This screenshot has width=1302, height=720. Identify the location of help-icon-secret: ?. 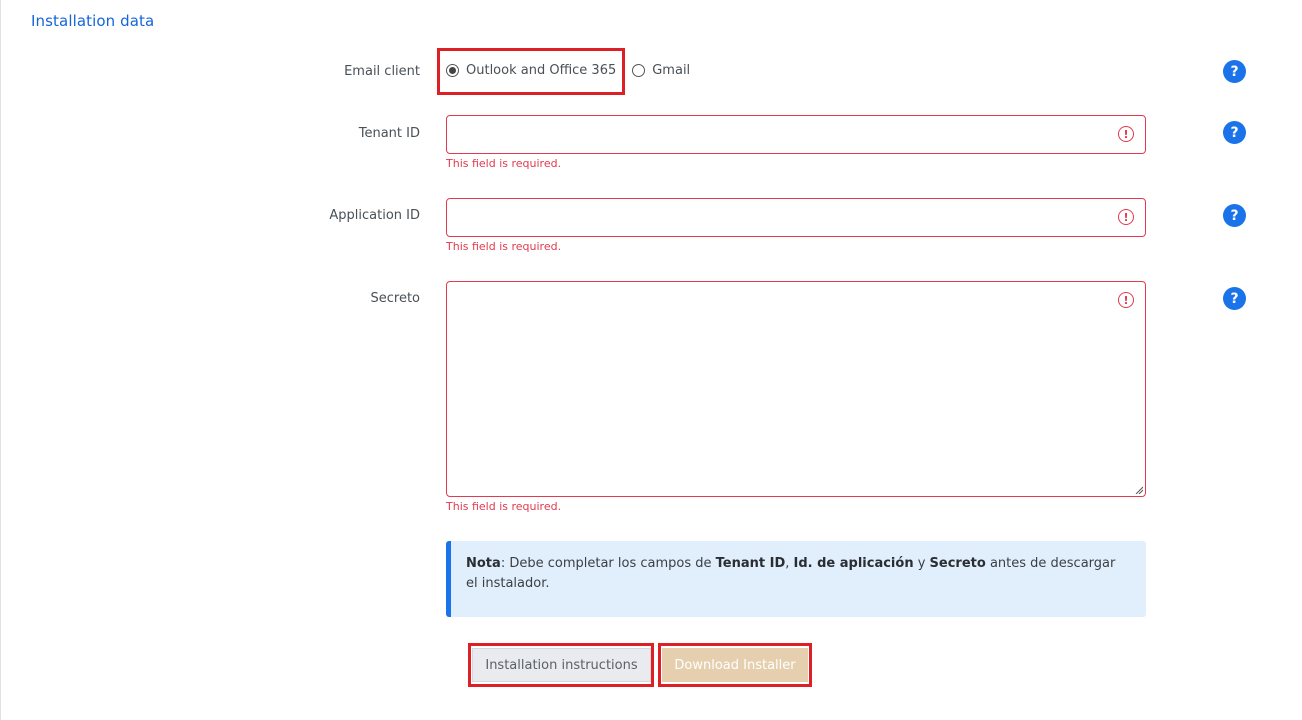
(1234, 298).